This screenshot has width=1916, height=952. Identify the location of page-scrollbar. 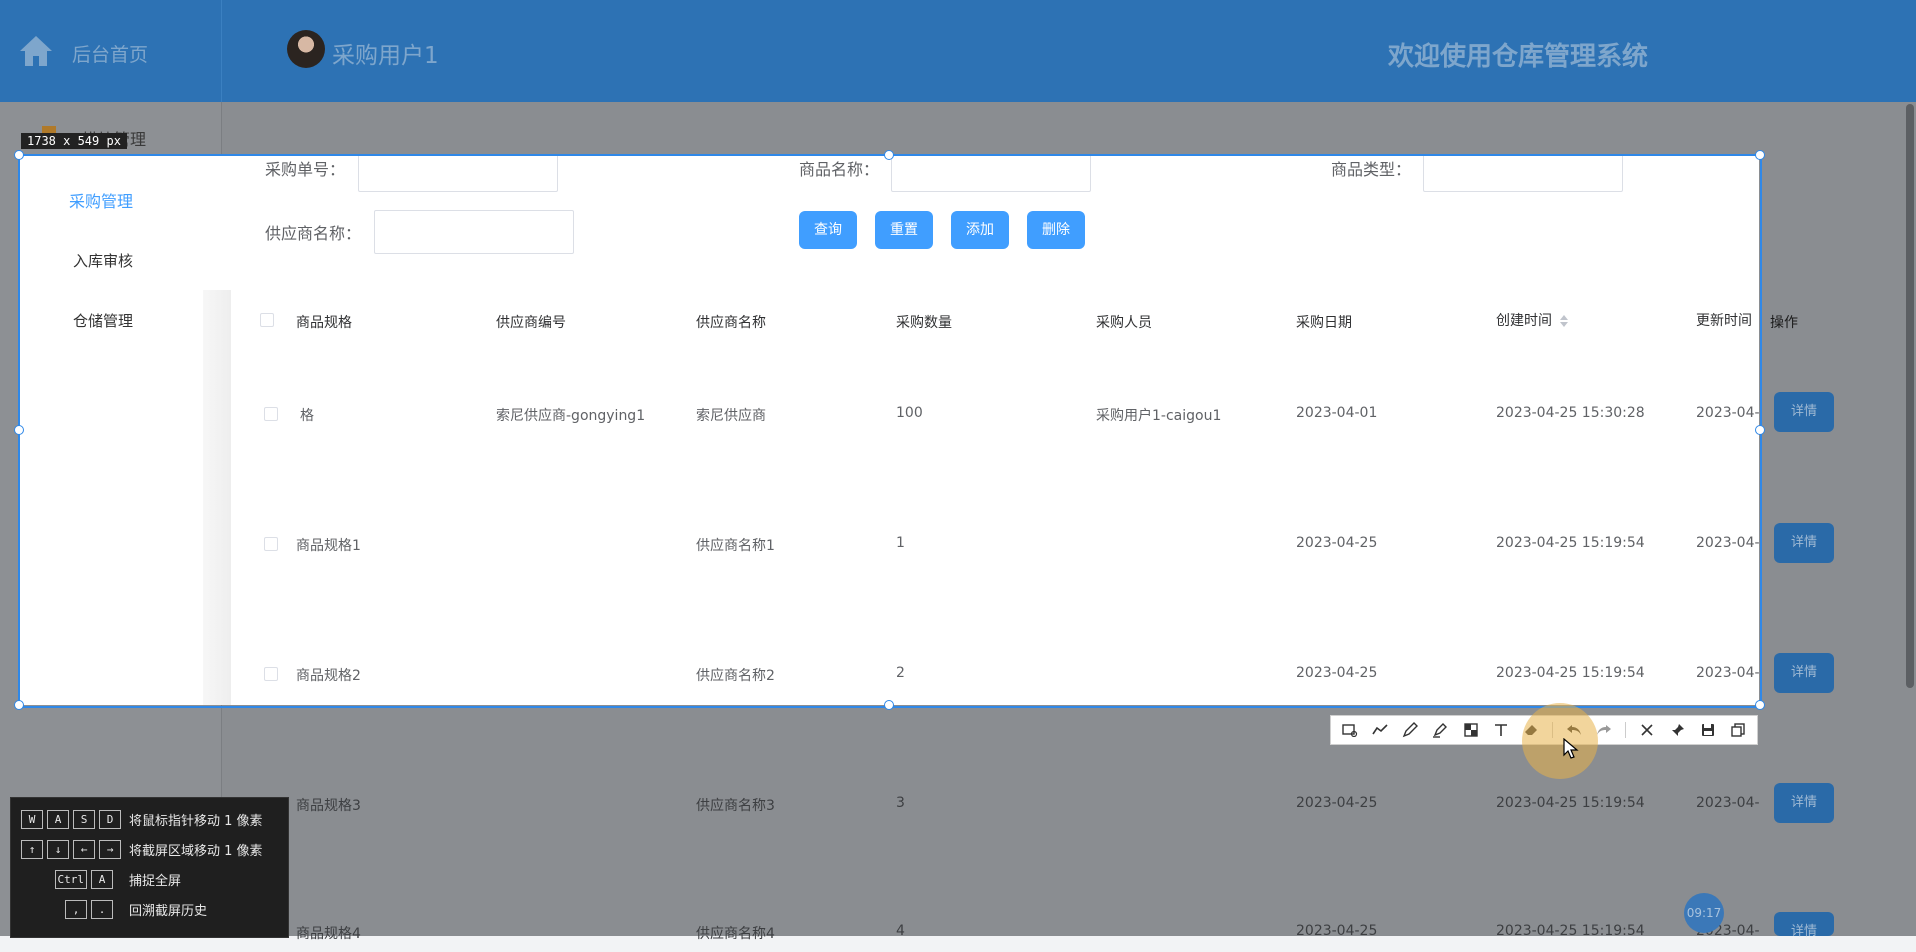
(1910, 396).